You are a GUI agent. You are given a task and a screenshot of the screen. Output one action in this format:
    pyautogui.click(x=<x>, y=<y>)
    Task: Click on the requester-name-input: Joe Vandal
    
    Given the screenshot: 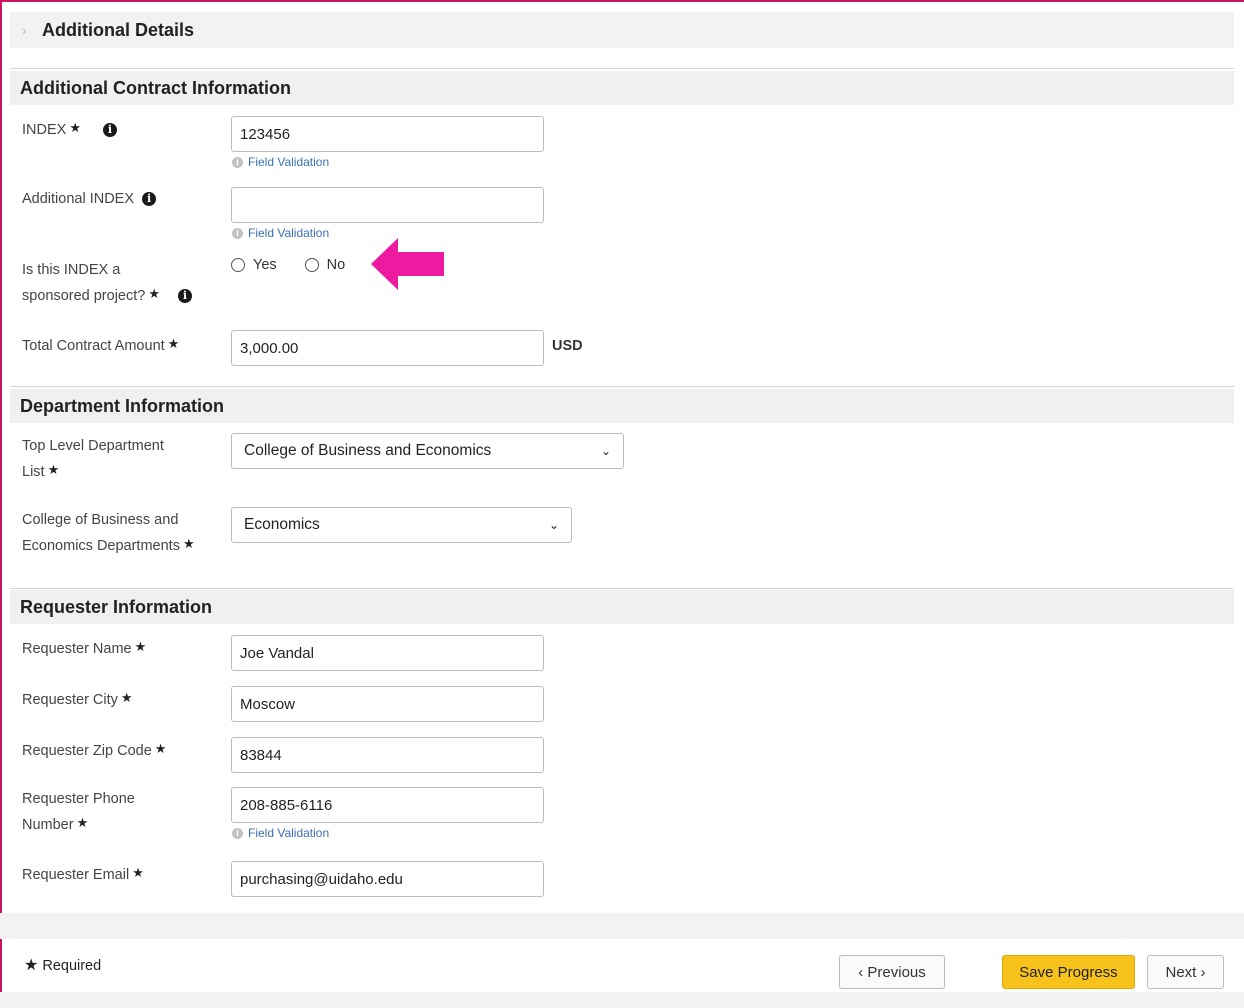 What is the action you would take?
    pyautogui.click(x=387, y=653)
    